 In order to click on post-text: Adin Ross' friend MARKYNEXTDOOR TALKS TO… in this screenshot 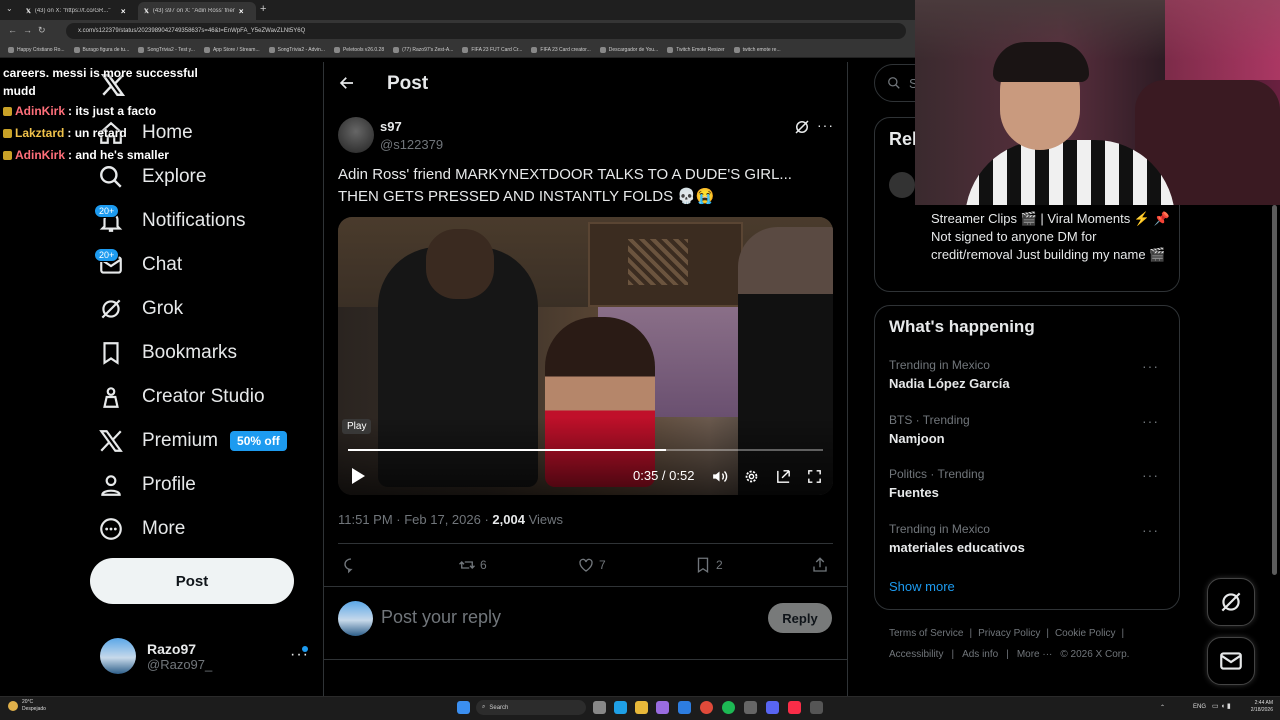, I will do `click(565, 185)`.